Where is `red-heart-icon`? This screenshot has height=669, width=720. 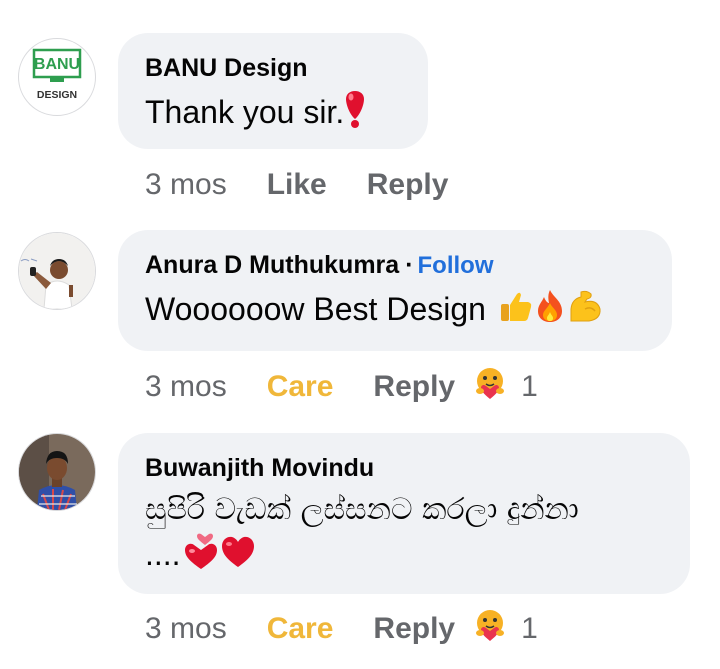 red-heart-icon is located at coordinates (238, 556).